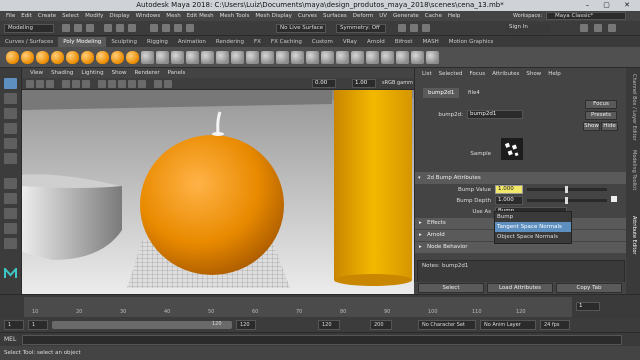 The height and width of the screenshot is (360, 640). I want to click on channel-box-icon, so click(612, 28).